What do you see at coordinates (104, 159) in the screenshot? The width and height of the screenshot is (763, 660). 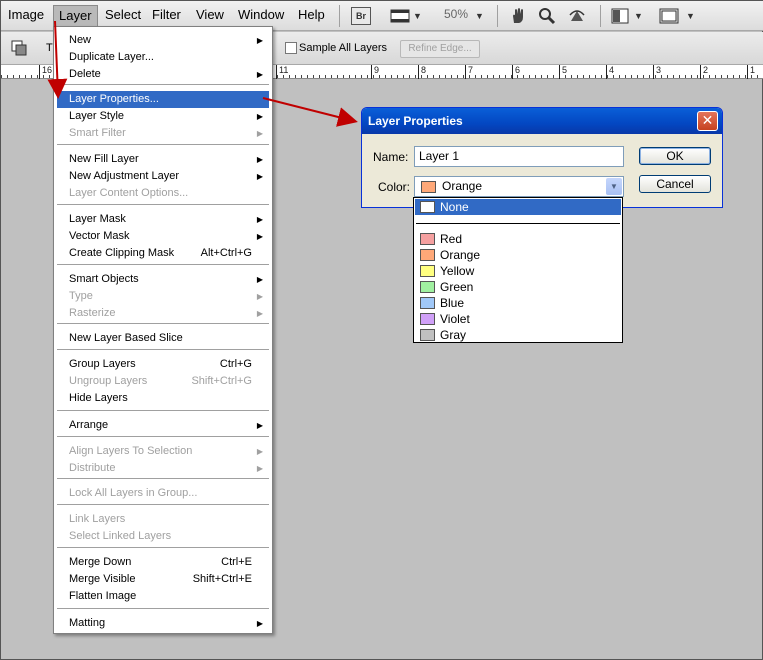 I see `menu-item-label: New Fill Layer` at bounding box center [104, 159].